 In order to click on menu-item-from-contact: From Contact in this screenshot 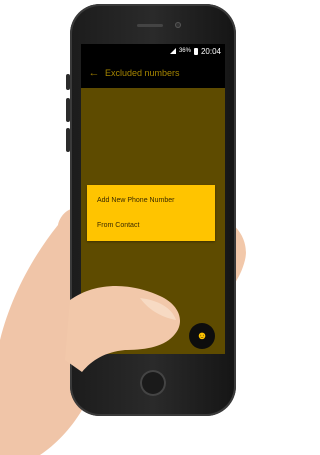, I will do `click(118, 225)`.